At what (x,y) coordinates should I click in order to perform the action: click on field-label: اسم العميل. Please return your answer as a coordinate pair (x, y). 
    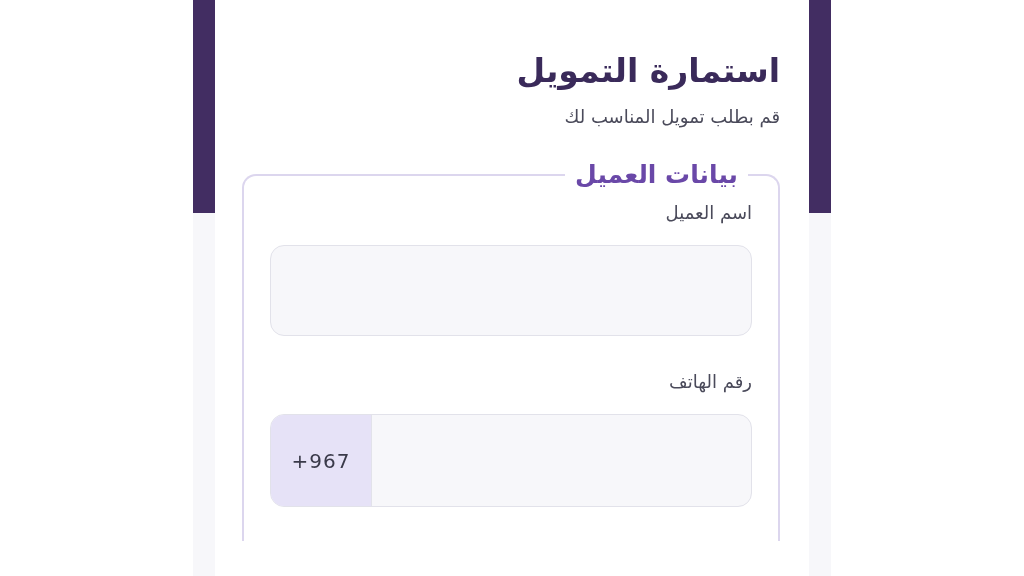
    Looking at the image, I should click on (708, 213).